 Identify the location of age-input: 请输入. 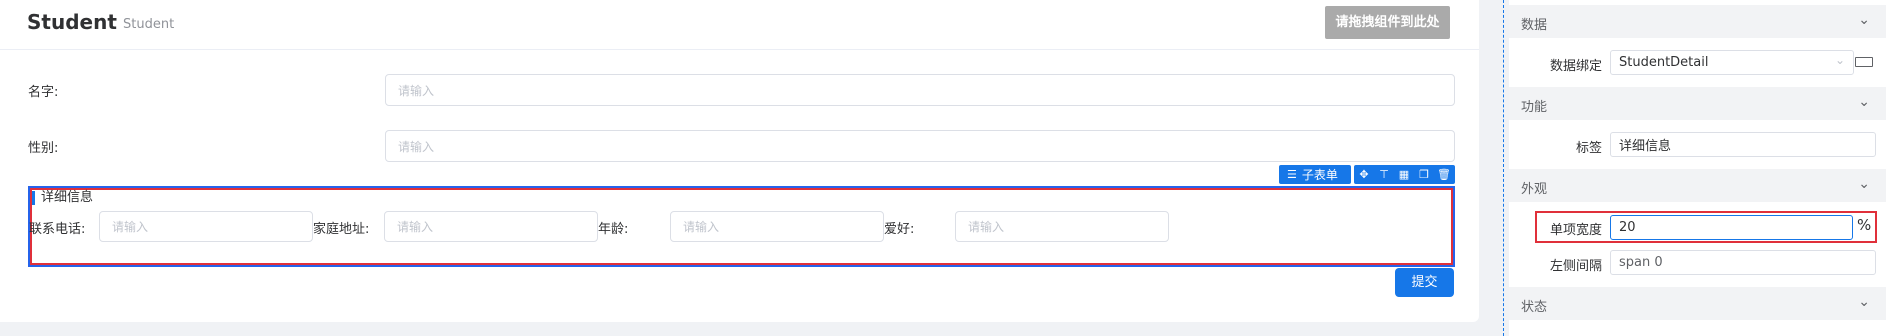
(777, 226).